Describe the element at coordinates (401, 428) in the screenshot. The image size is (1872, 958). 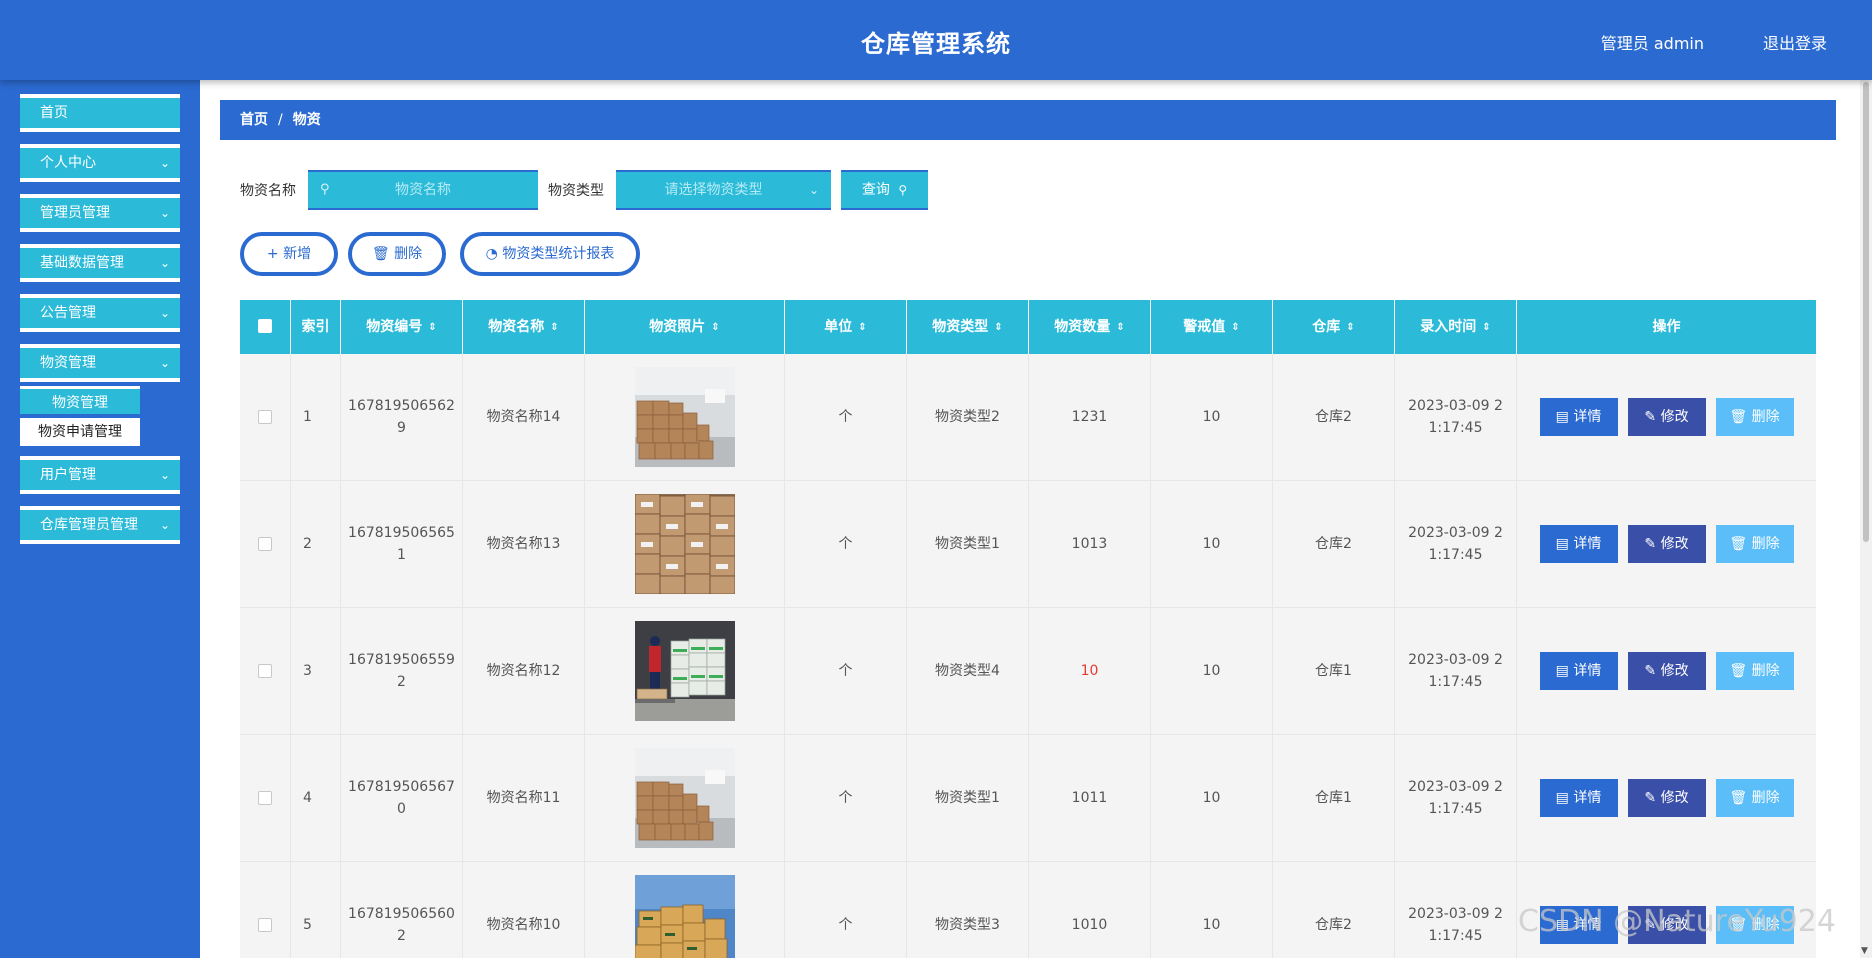
I see `code-text: 9` at that location.